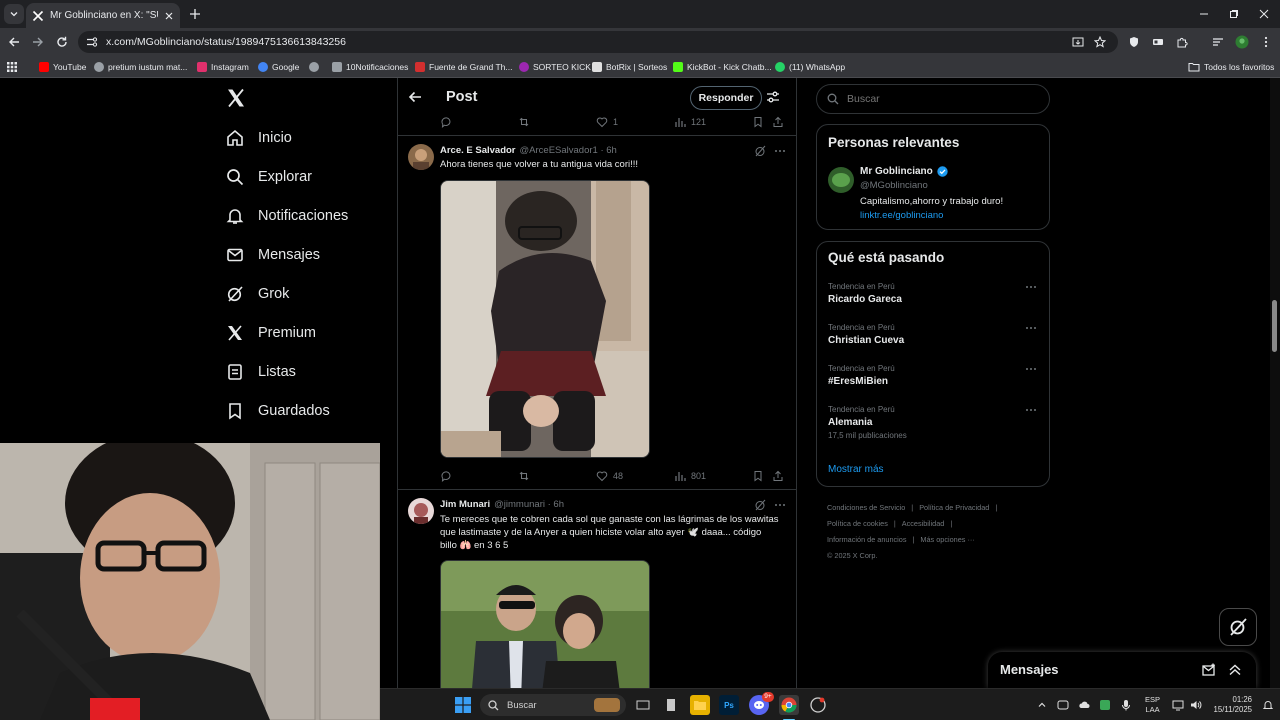 This screenshot has width=1280, height=720. What do you see at coordinates (1235, 670) in the screenshot?
I see `chevron-up-double-icon` at bounding box center [1235, 670].